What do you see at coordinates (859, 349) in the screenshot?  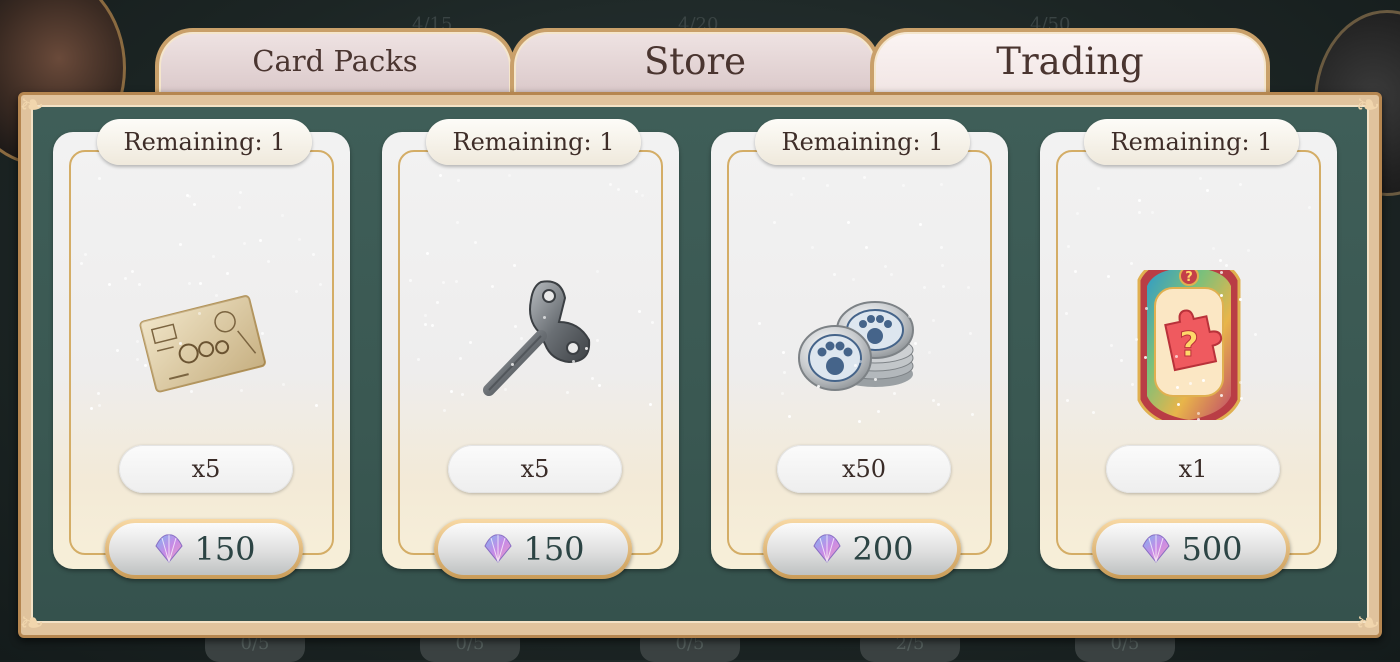 I see `trade-item-card: Remaining: 1 x50 200` at bounding box center [859, 349].